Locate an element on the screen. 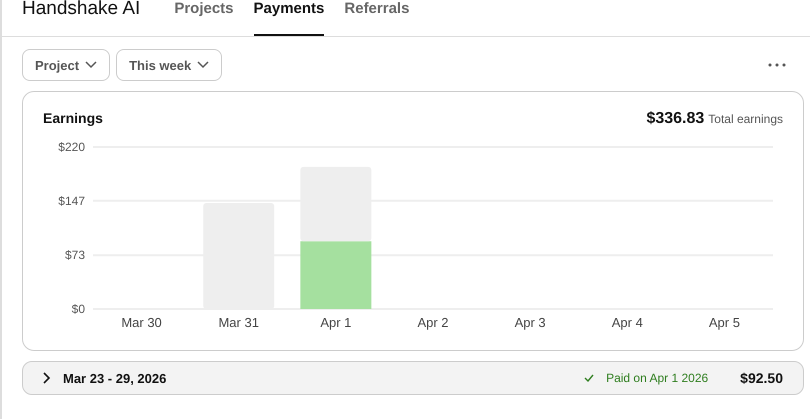 Image resolution: width=810 pixels, height=419 pixels. payout-period: Mar 23 - 29, 2026 is located at coordinates (114, 378).